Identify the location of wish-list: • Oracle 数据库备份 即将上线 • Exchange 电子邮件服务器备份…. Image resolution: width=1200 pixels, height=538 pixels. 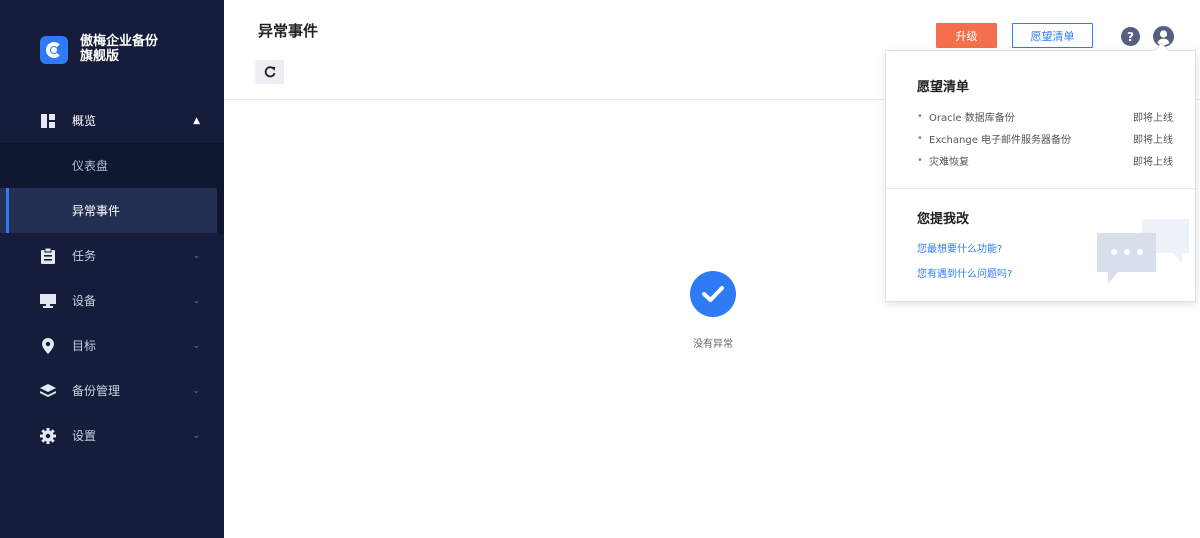
(1045, 138).